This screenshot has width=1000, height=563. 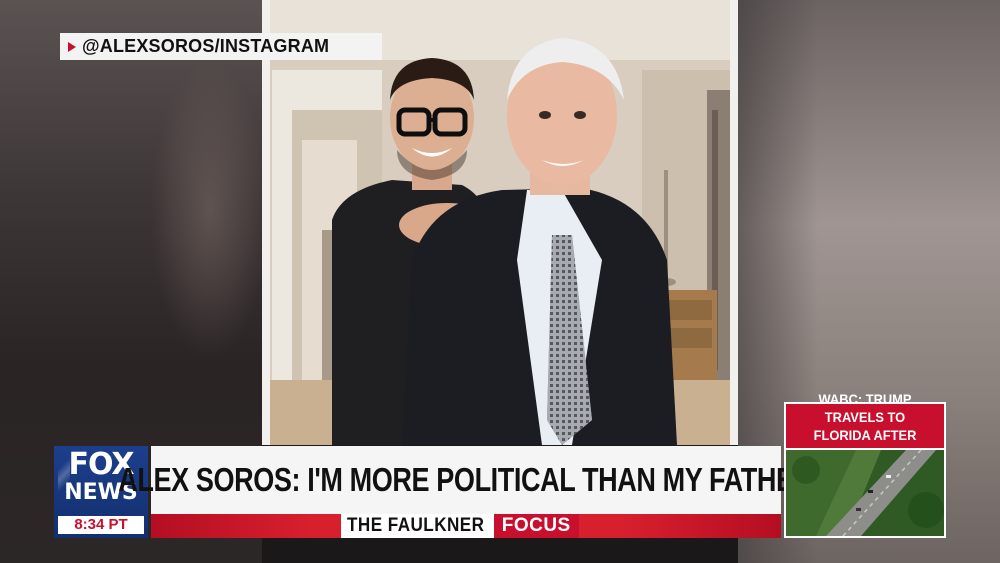 I want to click on photo-frame-left, so click(x=266, y=222).